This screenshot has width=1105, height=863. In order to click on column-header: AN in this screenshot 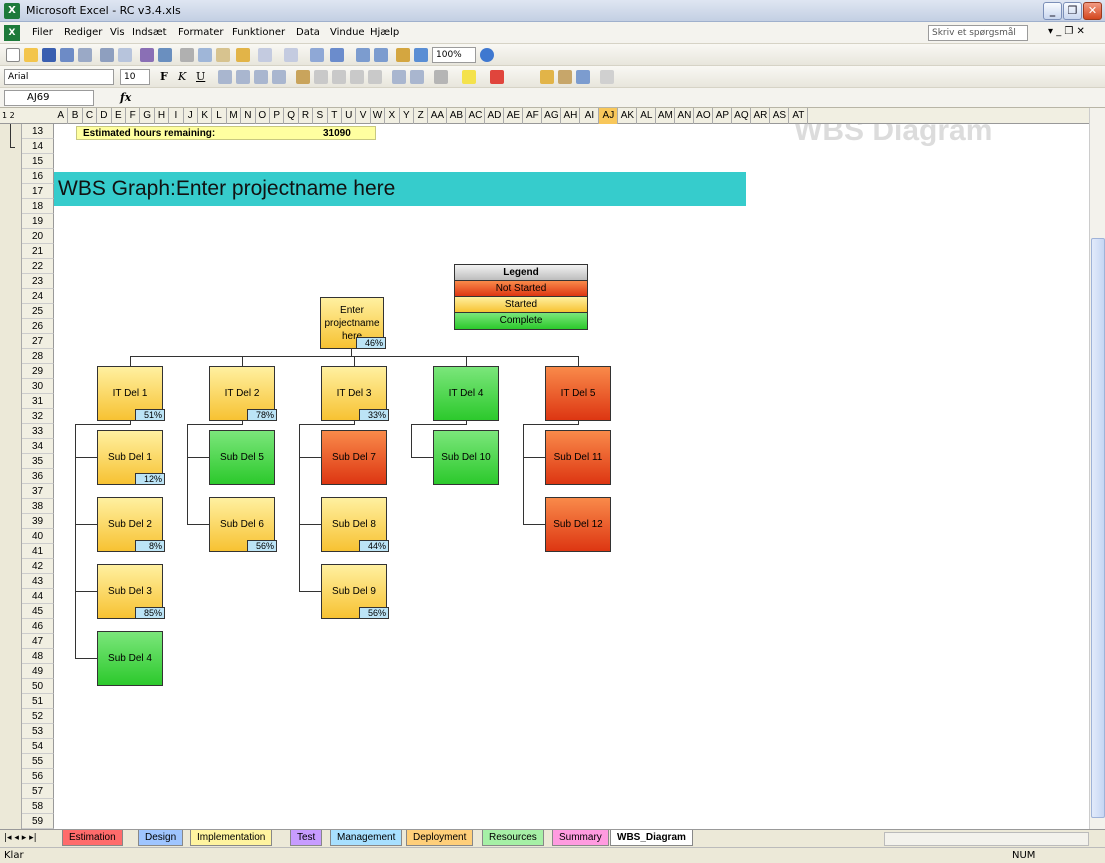, I will do `click(685, 116)`.